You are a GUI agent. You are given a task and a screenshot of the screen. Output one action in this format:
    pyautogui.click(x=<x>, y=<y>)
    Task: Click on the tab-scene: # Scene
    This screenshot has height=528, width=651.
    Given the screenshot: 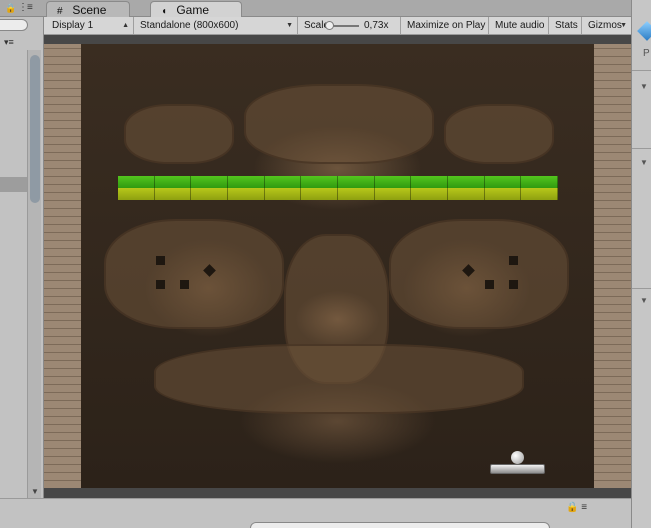 What is the action you would take?
    pyautogui.click(x=88, y=9)
    